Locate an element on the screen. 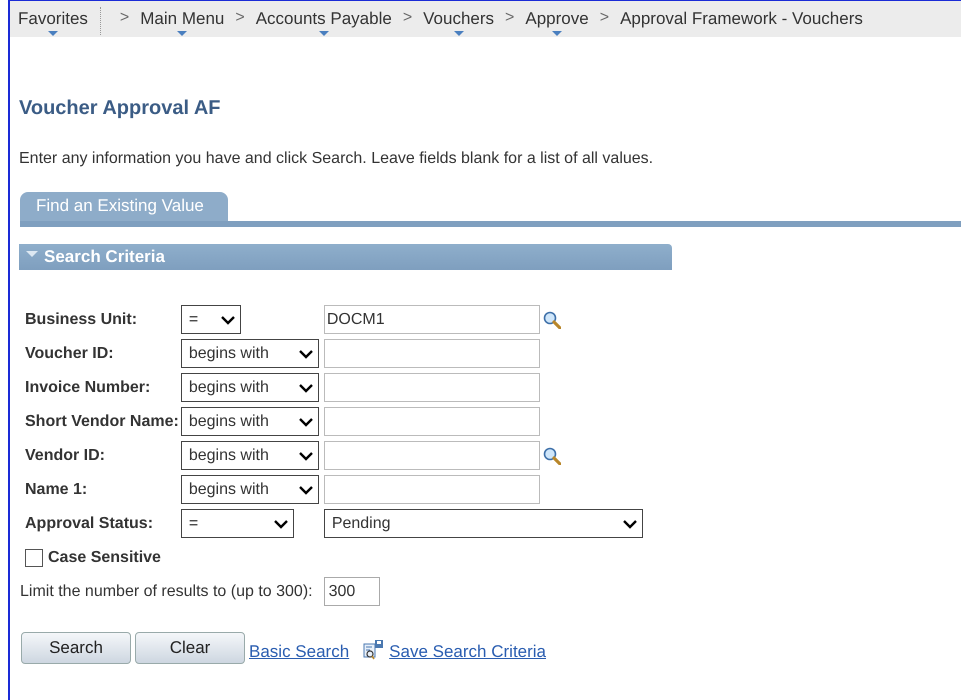 This screenshot has height=700, width=961. breadcrumb-link: Favorites is located at coordinates (53, 18).